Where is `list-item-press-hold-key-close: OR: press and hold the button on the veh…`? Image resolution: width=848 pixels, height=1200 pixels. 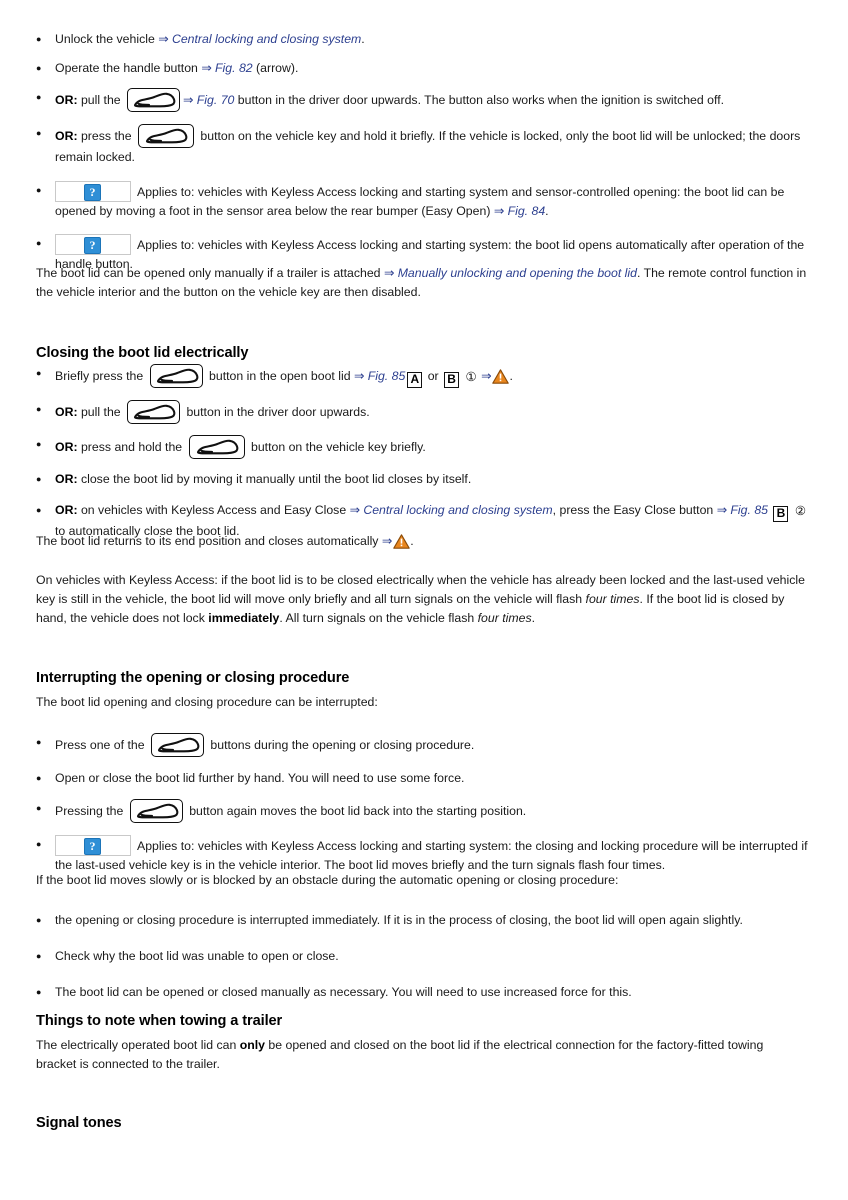 list-item-press-hold-key-close: OR: press and hold the button on the veh… is located at coordinates (423, 447).